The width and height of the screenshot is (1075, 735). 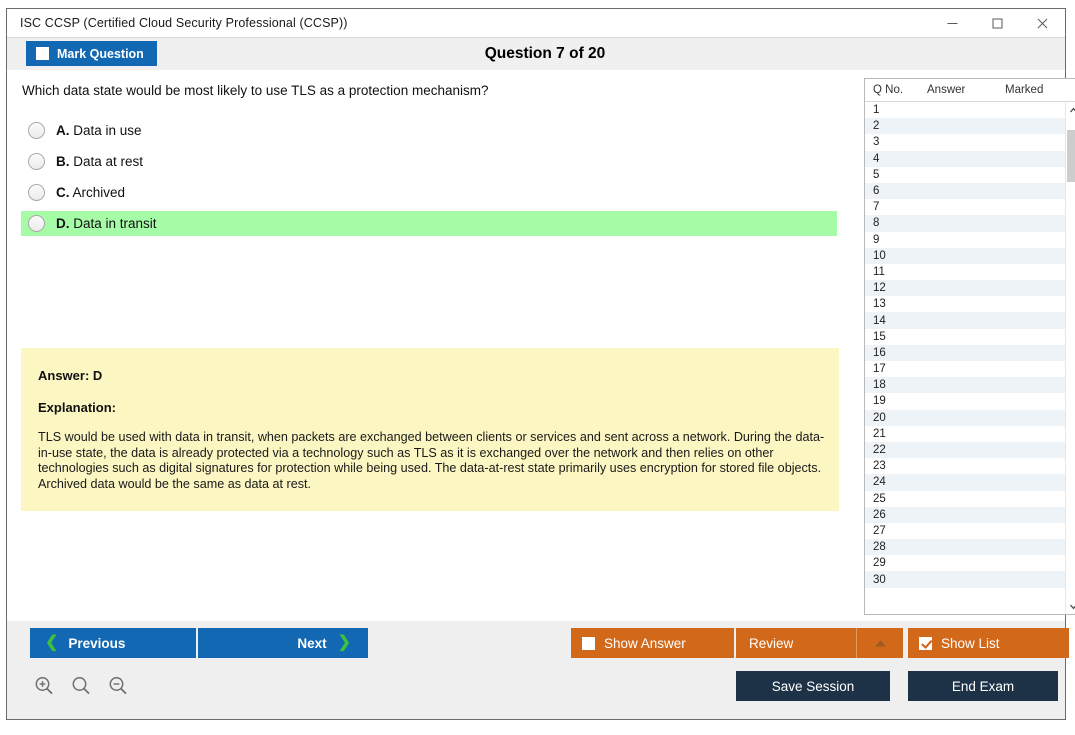 I want to click on question-list-row: 4, so click(x=965, y=158).